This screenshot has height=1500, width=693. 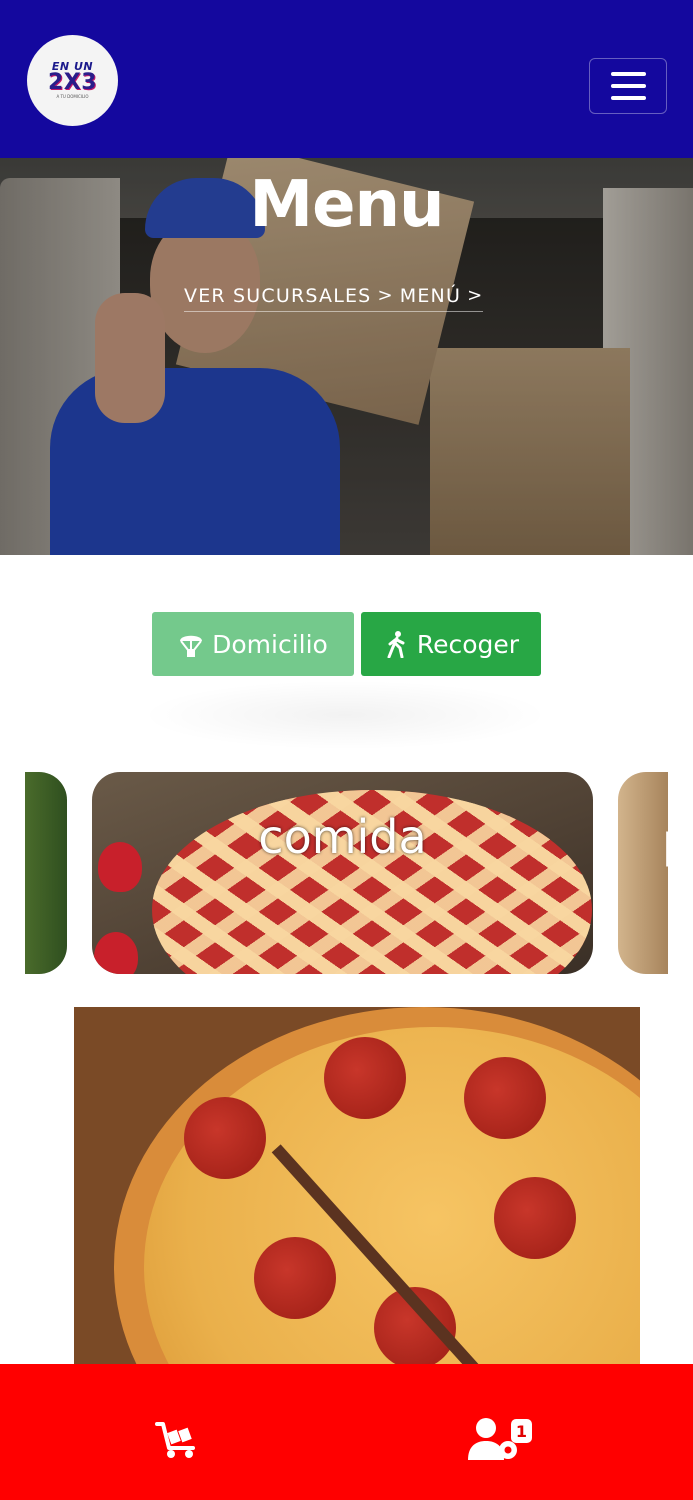 I want to click on domicilio-button: Domicilio, so click(x=253, y=644).